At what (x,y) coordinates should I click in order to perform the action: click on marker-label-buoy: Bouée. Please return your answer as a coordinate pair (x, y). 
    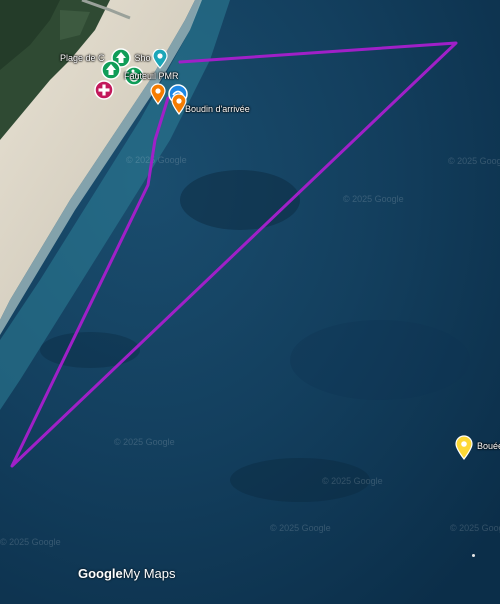
    Looking at the image, I should click on (488, 446).